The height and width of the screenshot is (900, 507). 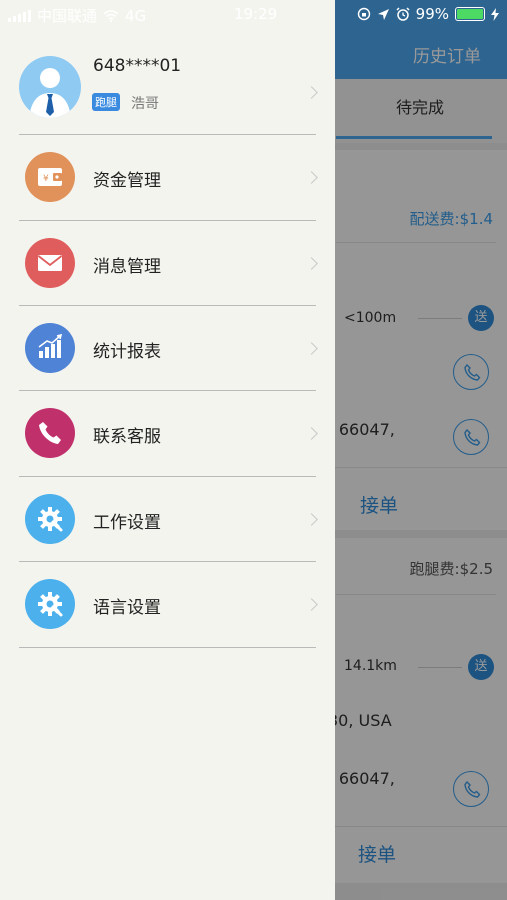 I want to click on battery-fill, so click(x=470, y=14).